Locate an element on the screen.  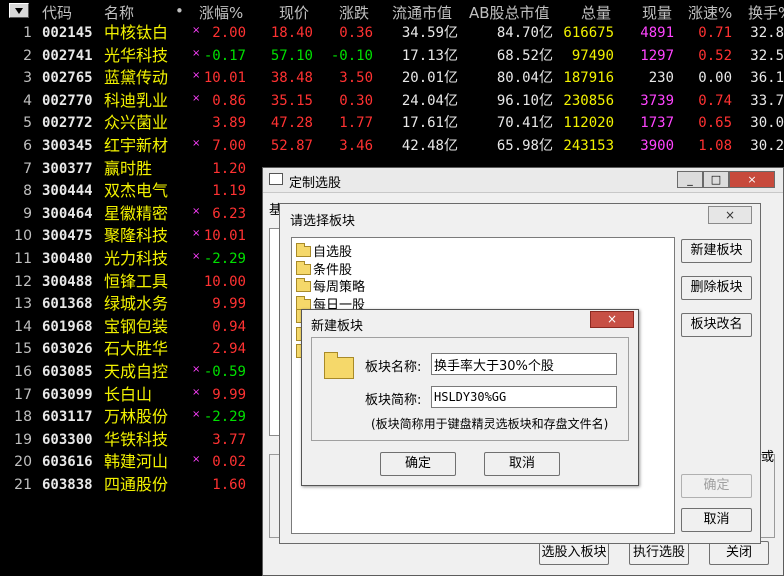
chg-pct-cell: 1.60 is located at coordinates (229, 485).